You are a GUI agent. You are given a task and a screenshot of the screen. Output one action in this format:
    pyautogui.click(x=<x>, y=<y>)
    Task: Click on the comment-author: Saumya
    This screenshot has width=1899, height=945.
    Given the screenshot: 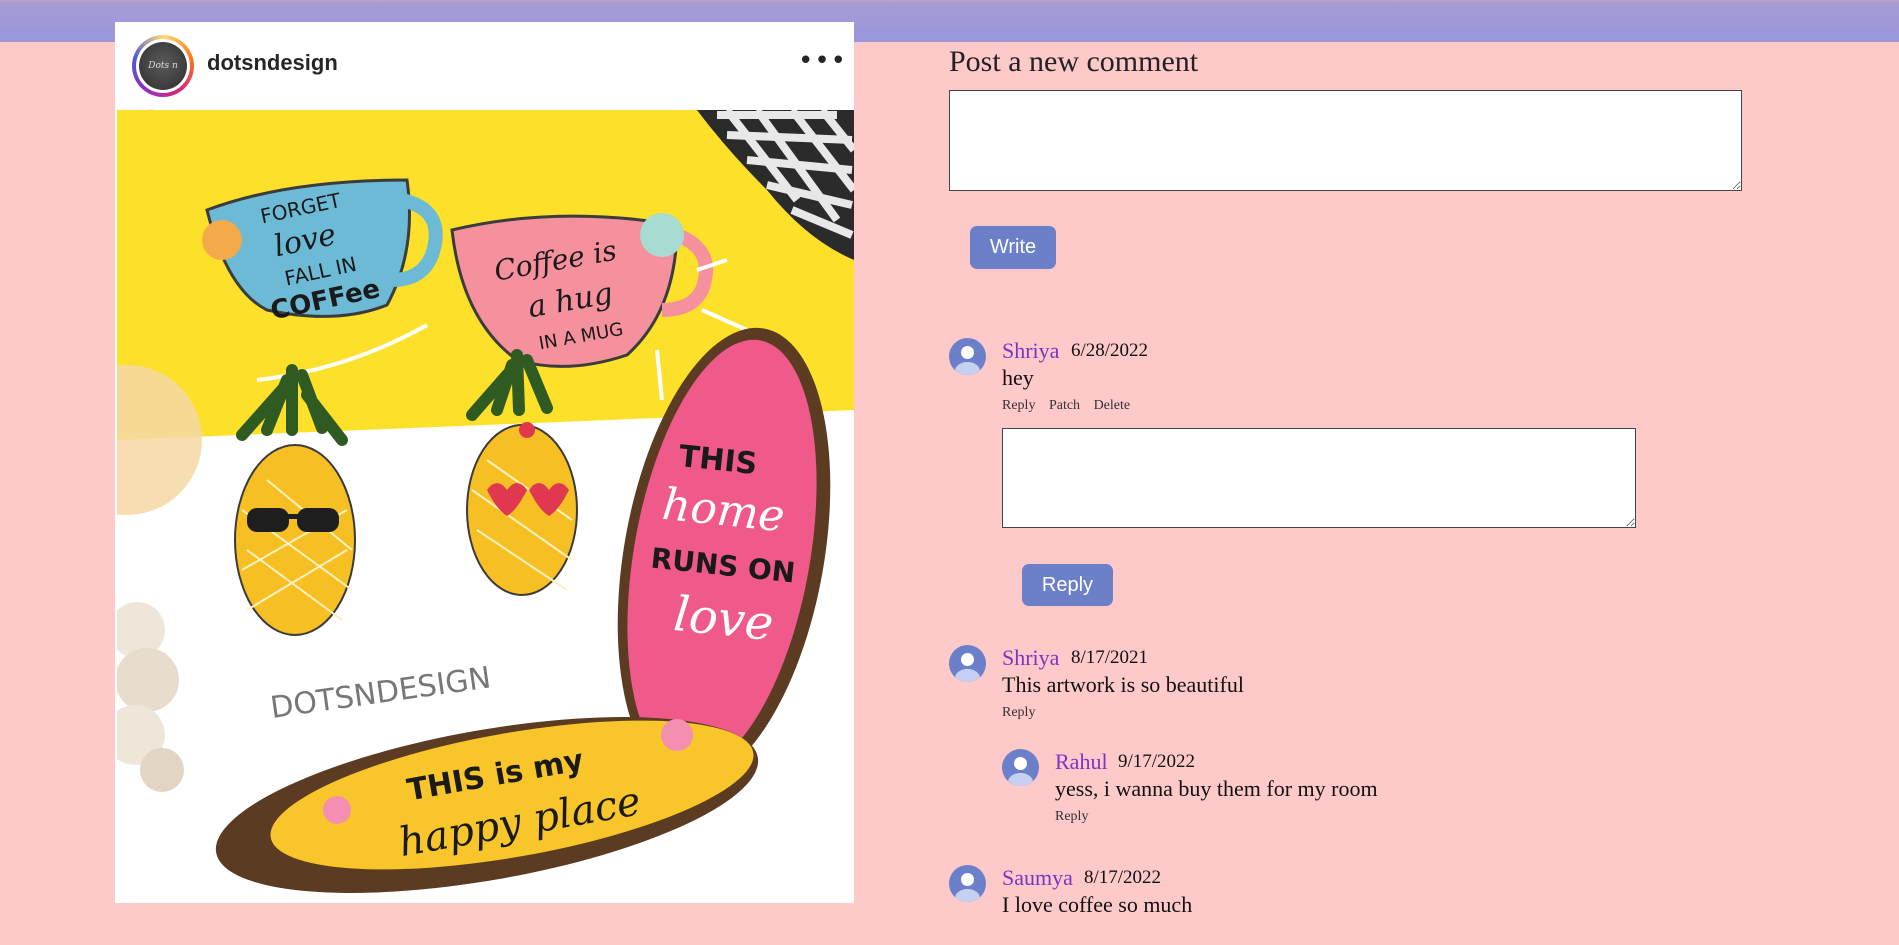 What is the action you would take?
    pyautogui.click(x=1037, y=878)
    